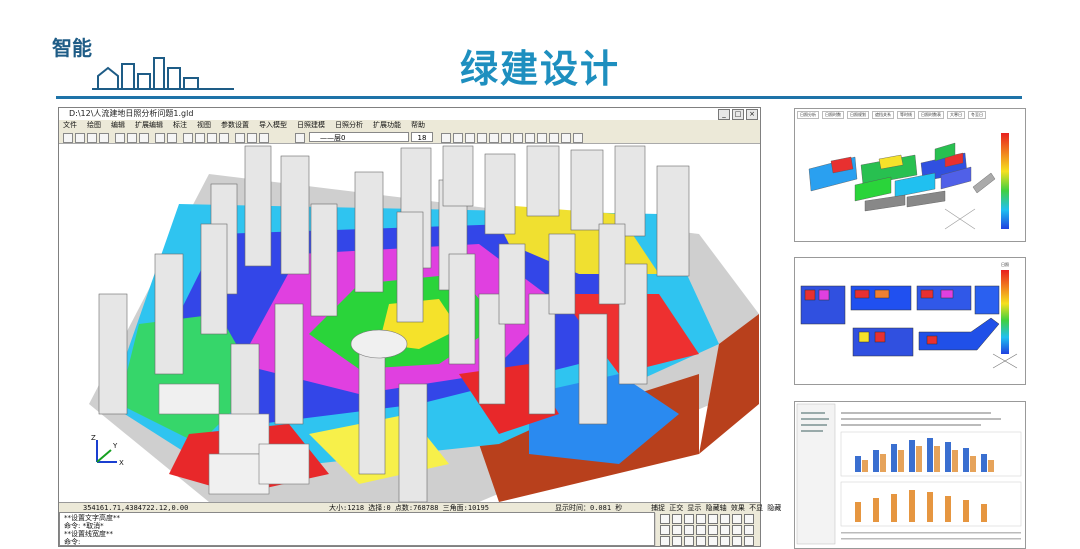 The width and height of the screenshot is (1080, 549). Describe the element at coordinates (92, 138) in the screenshot. I see `save-icon` at that location.